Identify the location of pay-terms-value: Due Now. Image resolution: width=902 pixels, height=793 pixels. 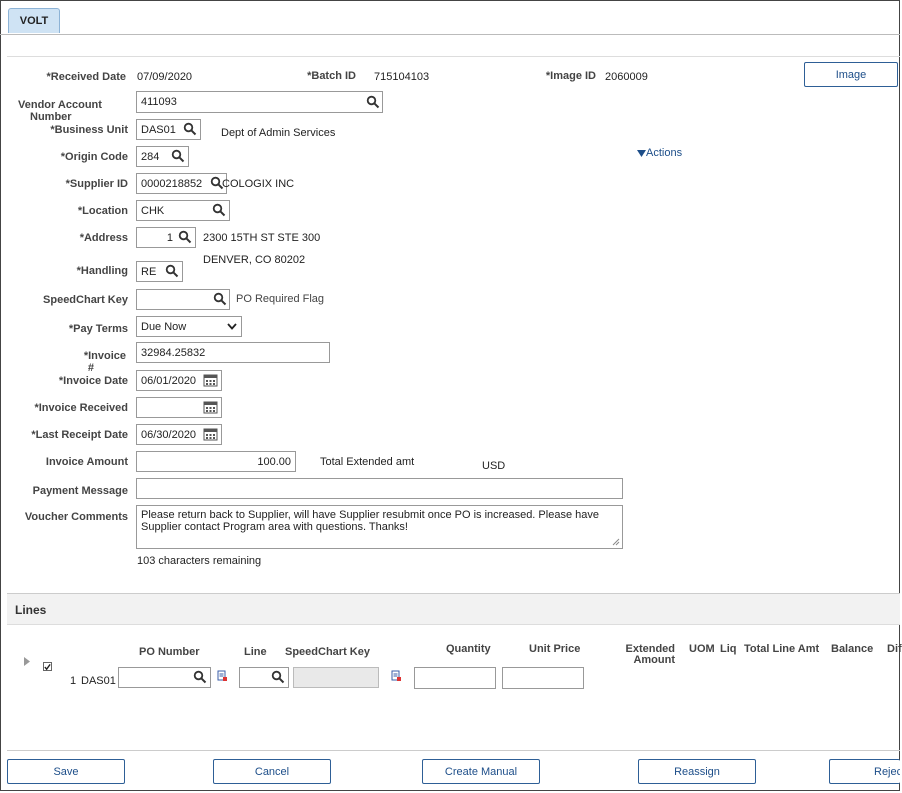
(164, 326).